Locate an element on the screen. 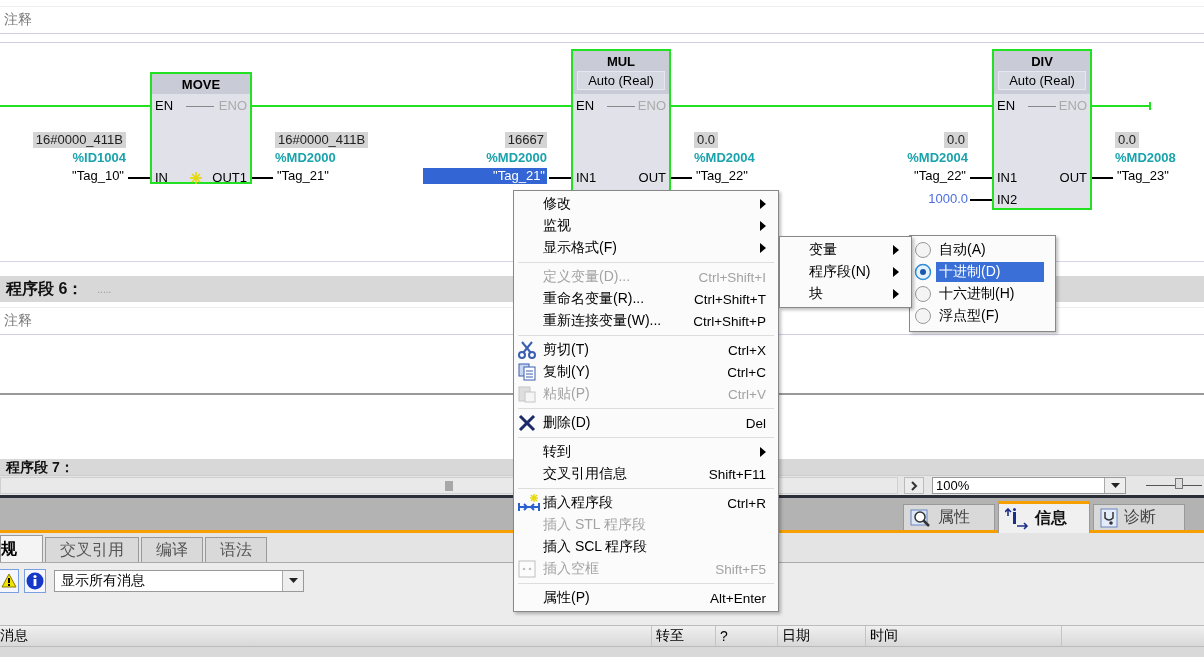 The height and width of the screenshot is (657, 1204). monitor-value: 16#0000_411B is located at coordinates (322, 140).